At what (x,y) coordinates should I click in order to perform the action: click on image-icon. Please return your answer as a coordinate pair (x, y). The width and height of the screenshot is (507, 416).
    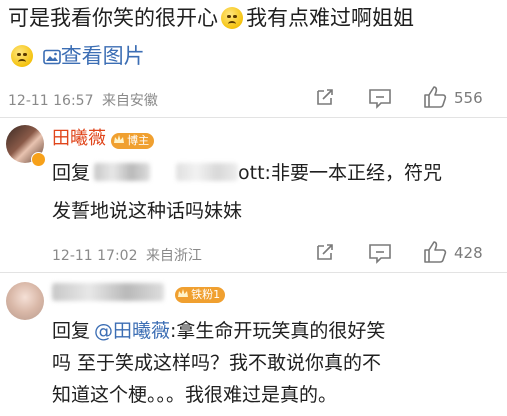
    Looking at the image, I should click on (51, 57).